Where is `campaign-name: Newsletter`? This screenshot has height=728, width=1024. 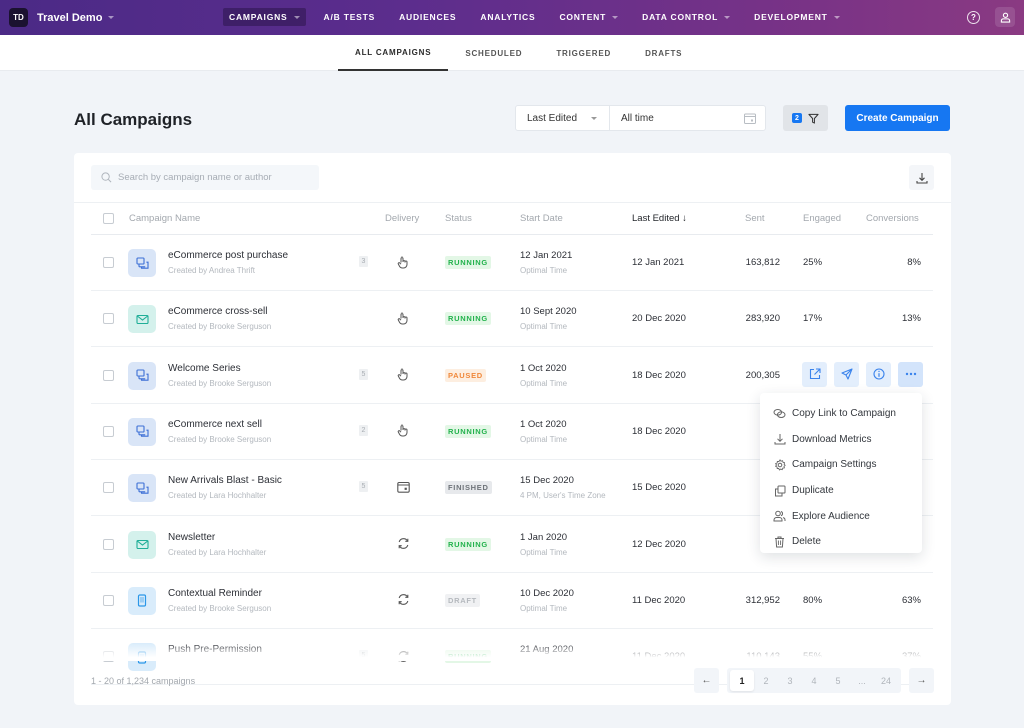
campaign-name: Newsletter is located at coordinates (191, 537).